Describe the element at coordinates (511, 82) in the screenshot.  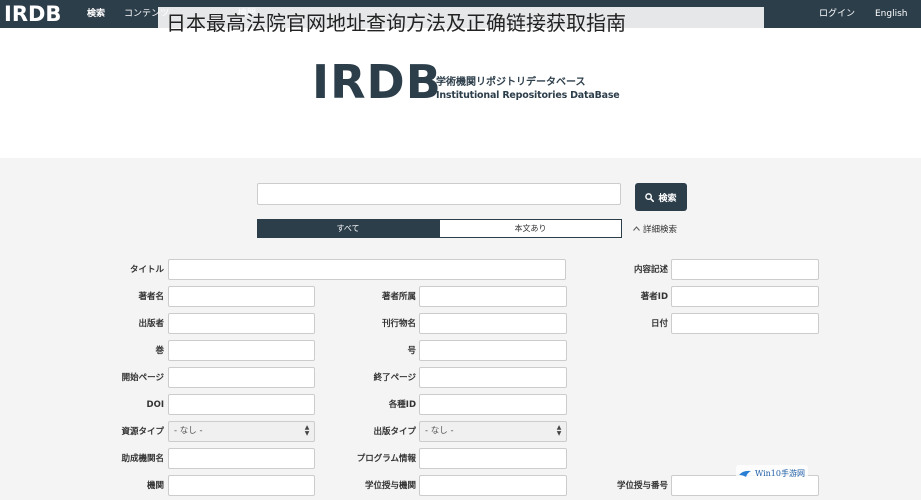
I see `logo-japanese-subtitle: 学術機関リポジトリデータベース` at that location.